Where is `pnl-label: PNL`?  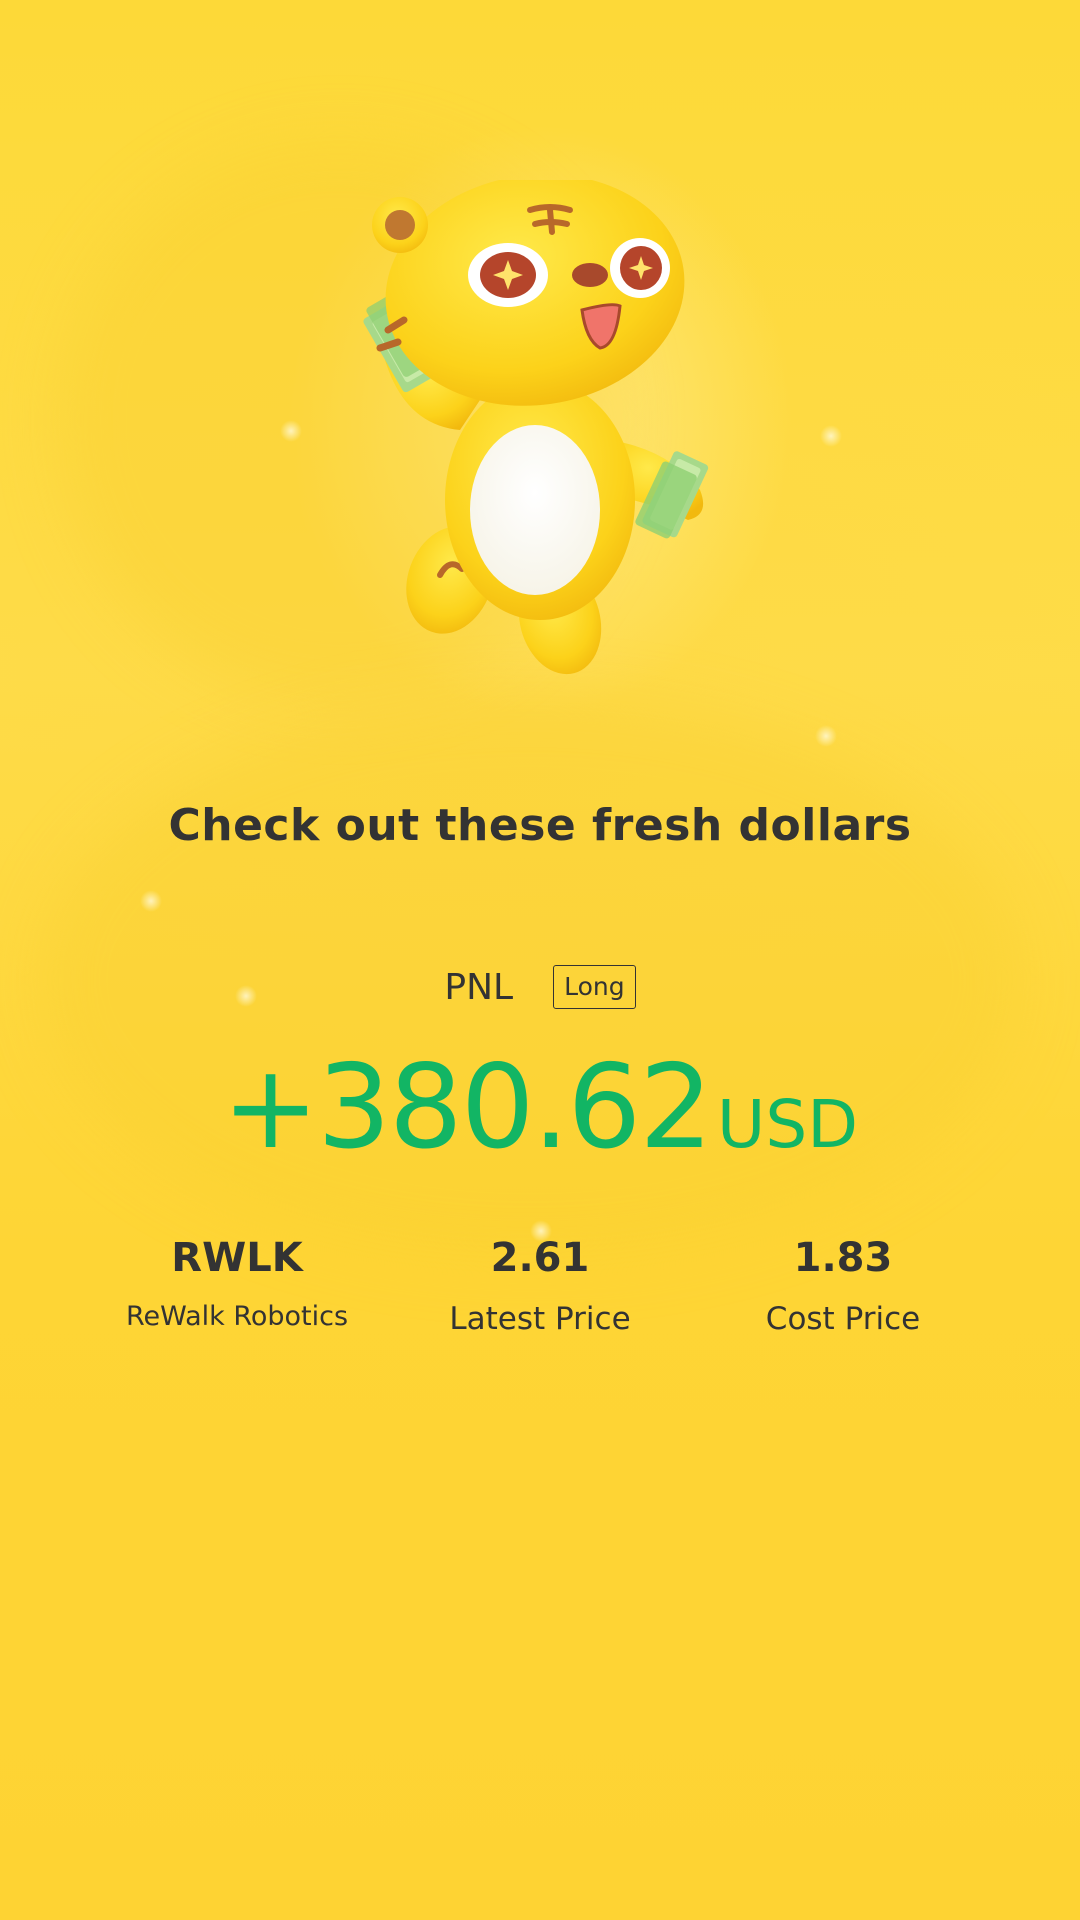
pnl-label: PNL is located at coordinates (479, 987).